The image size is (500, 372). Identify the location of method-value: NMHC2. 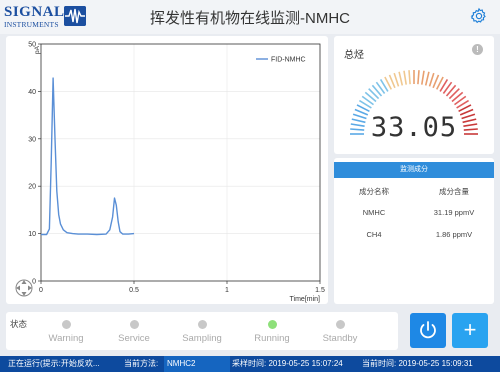
(181, 363).